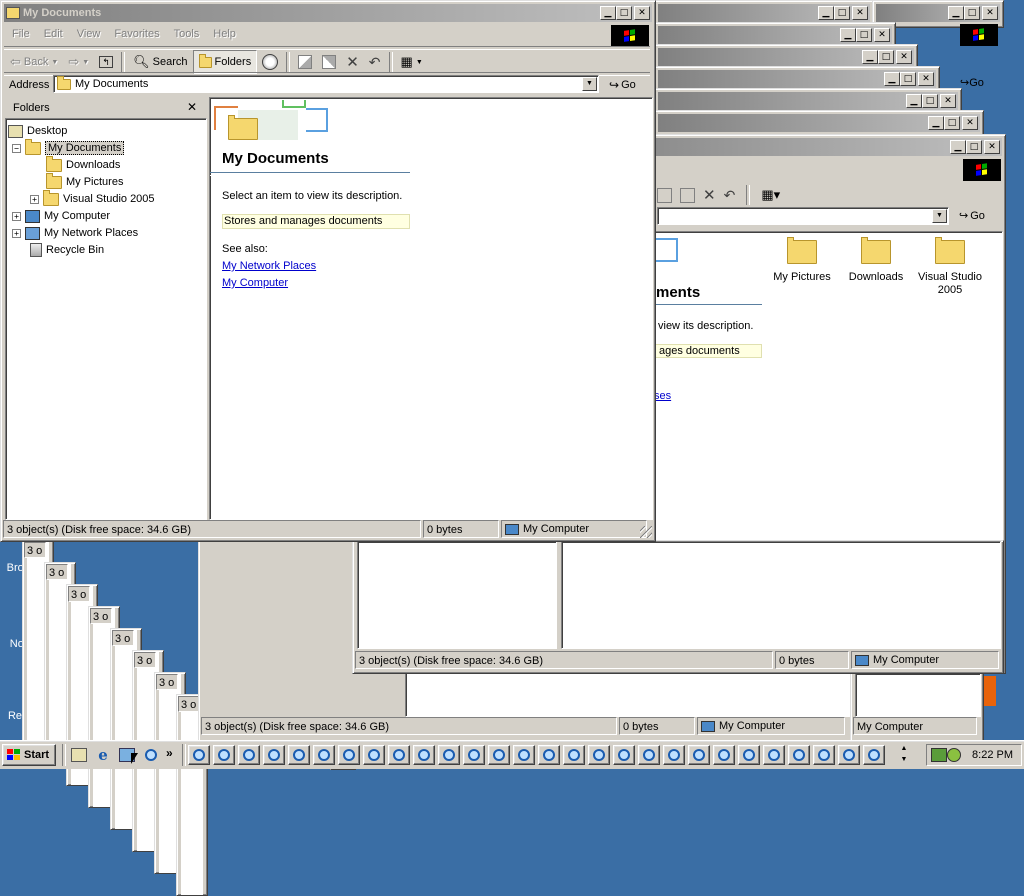 The height and width of the screenshot is (896, 1024). What do you see at coordinates (646, 532) in the screenshot?
I see `resize-grip` at bounding box center [646, 532].